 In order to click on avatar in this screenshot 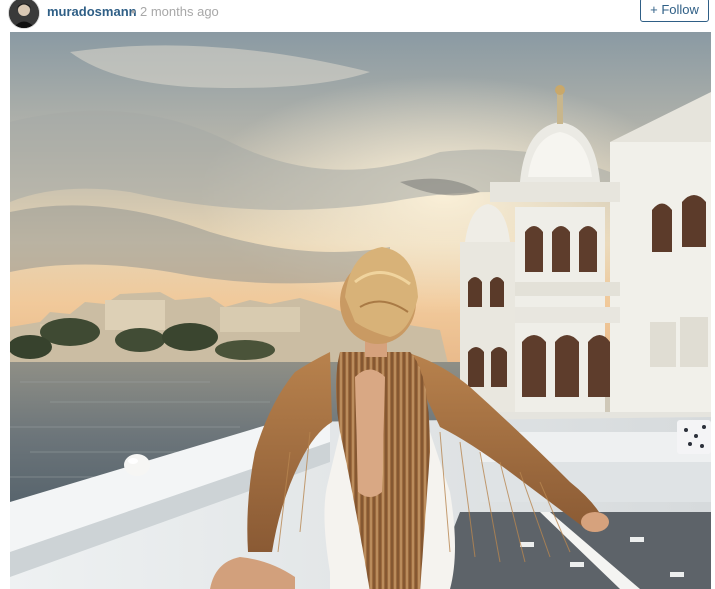, I will do `click(24, 14)`.